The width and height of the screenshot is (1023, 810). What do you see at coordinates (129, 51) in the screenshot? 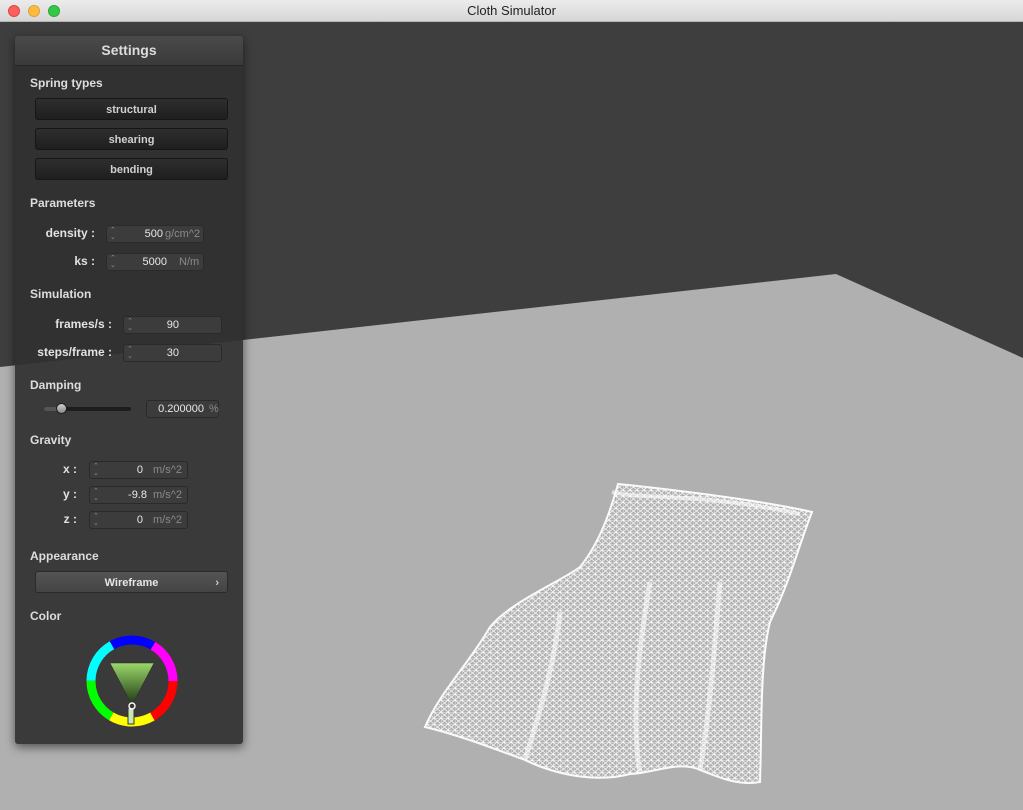
I see `settings-panel-title: Settings` at bounding box center [129, 51].